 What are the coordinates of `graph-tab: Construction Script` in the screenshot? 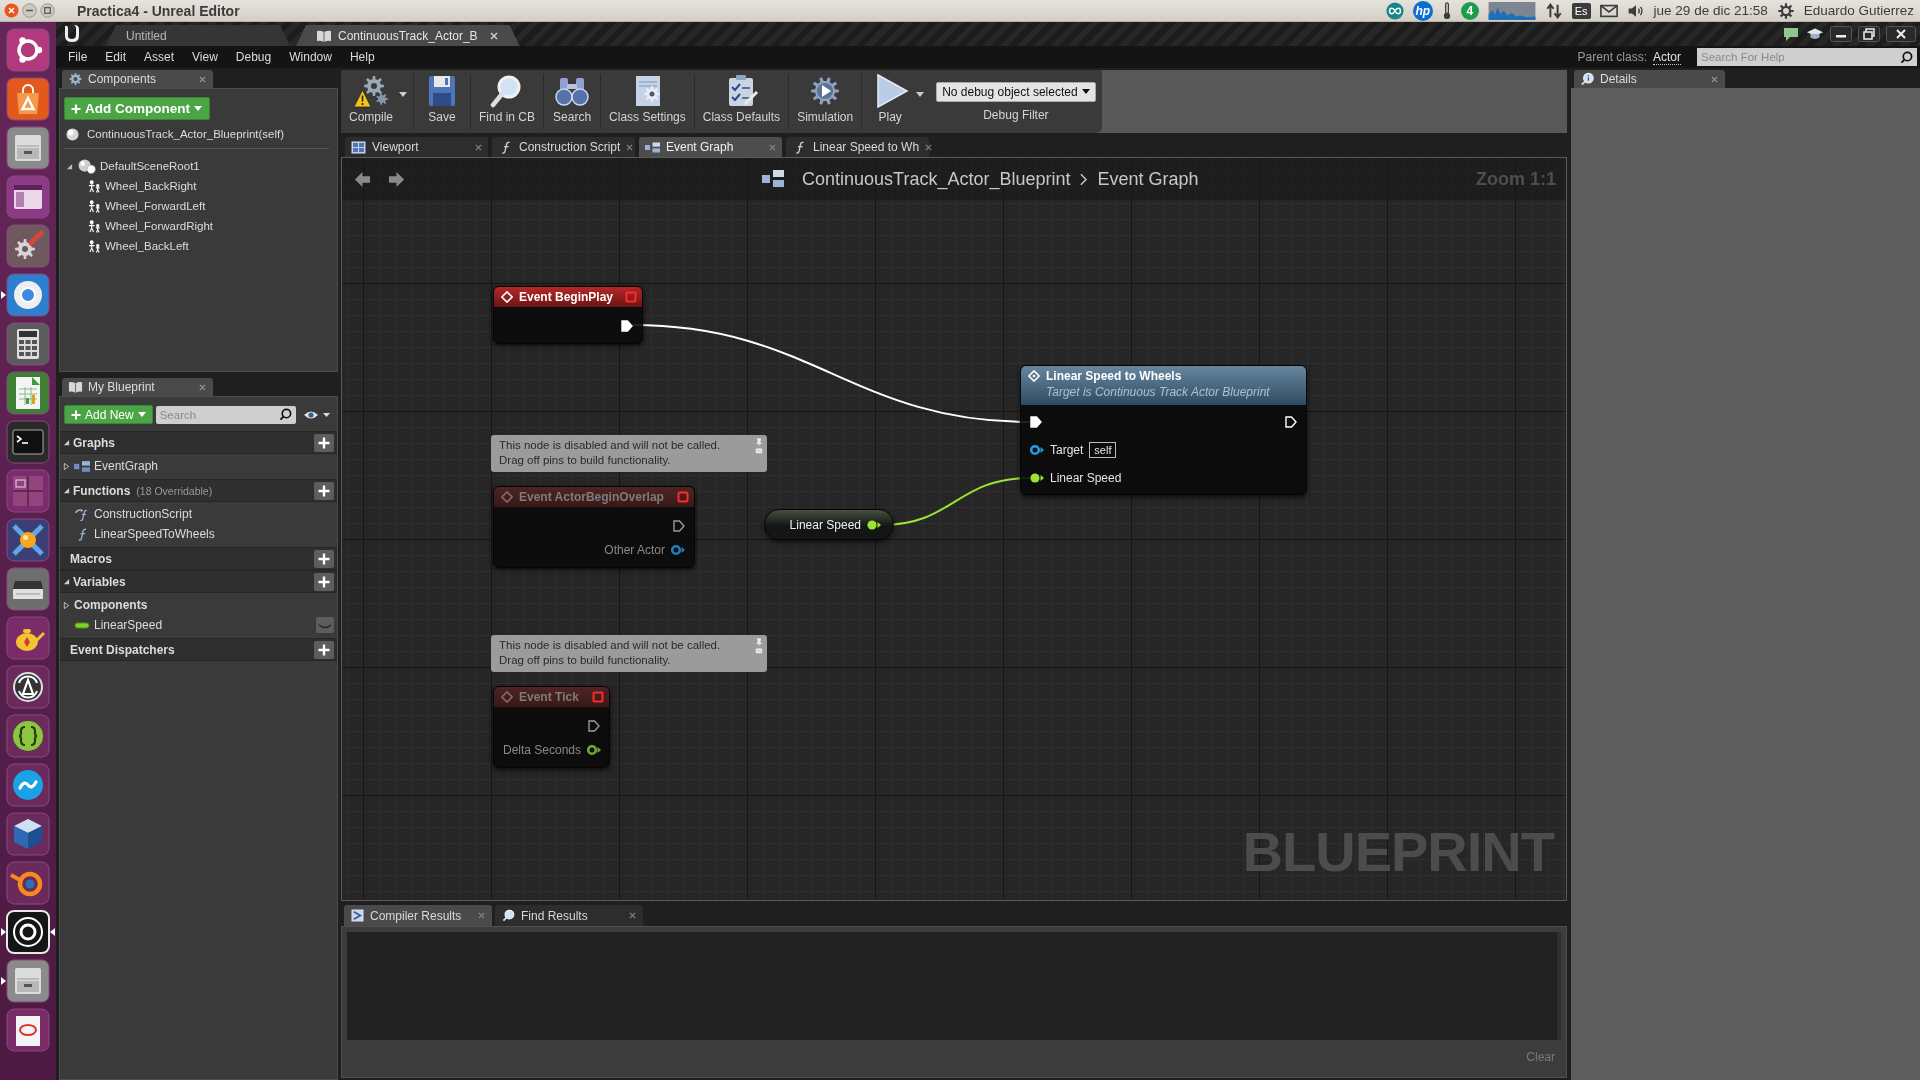 It's located at (563, 147).